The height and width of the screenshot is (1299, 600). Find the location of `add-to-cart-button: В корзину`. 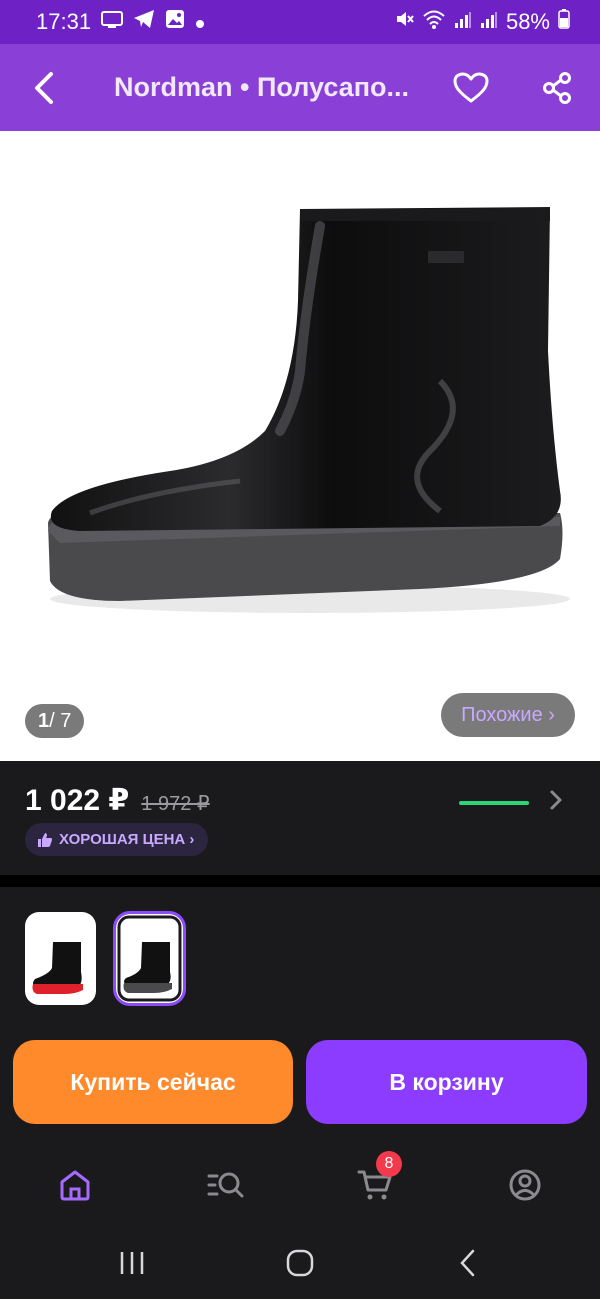

add-to-cart-button: В корзину is located at coordinates (446, 1082).